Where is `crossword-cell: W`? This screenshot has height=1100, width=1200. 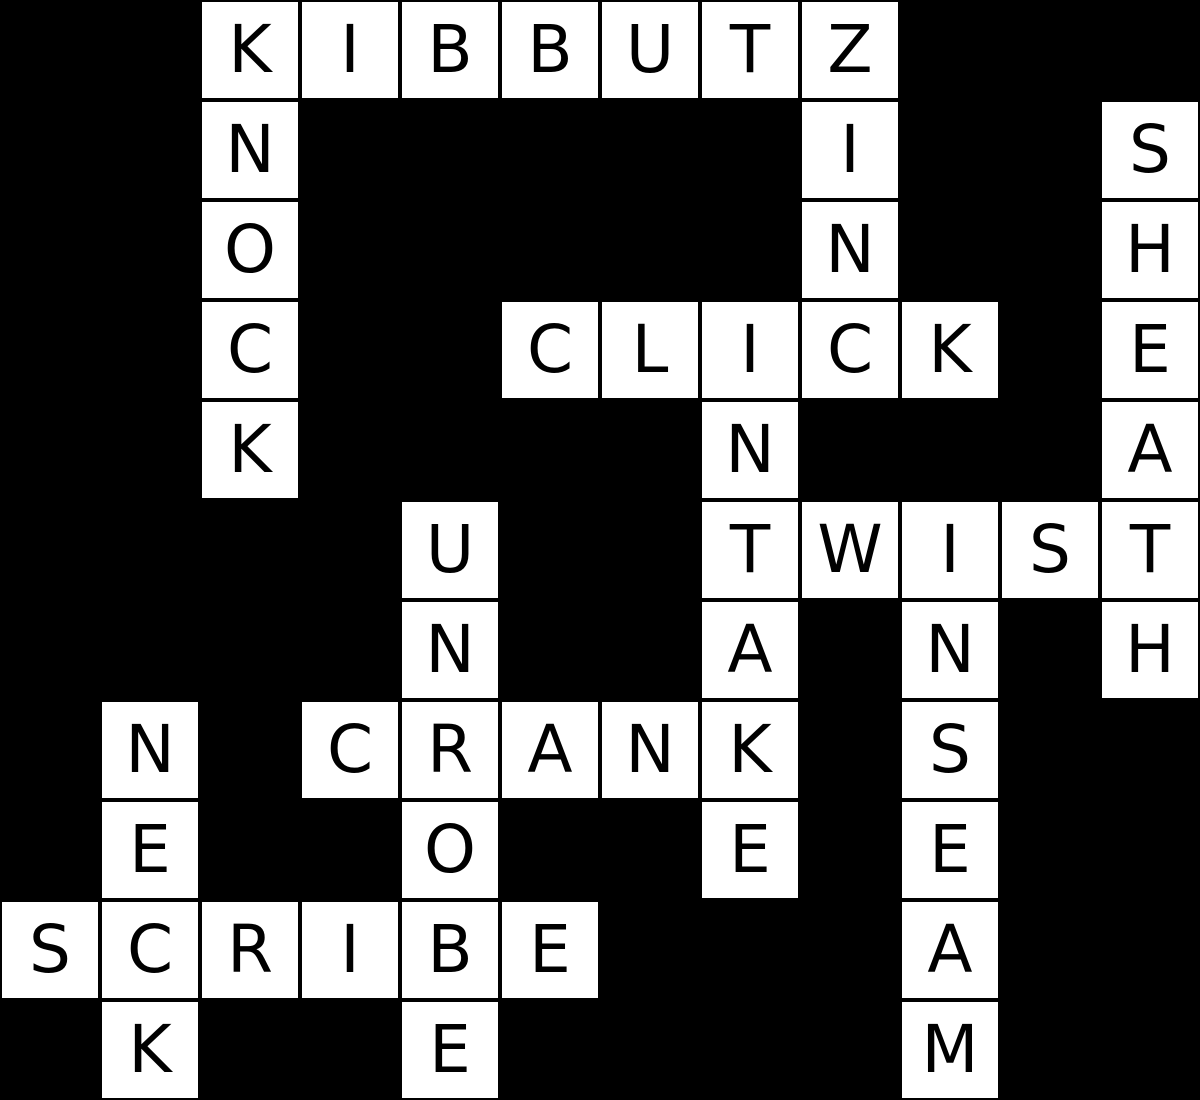
crossword-cell: W is located at coordinates (850, 550).